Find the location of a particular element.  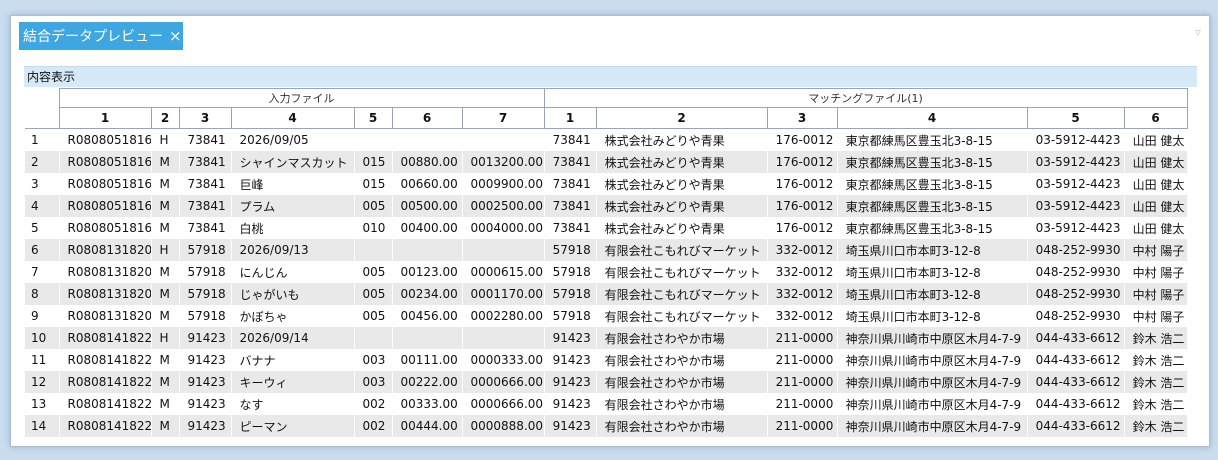

row-number: 12 is located at coordinates (42, 382).